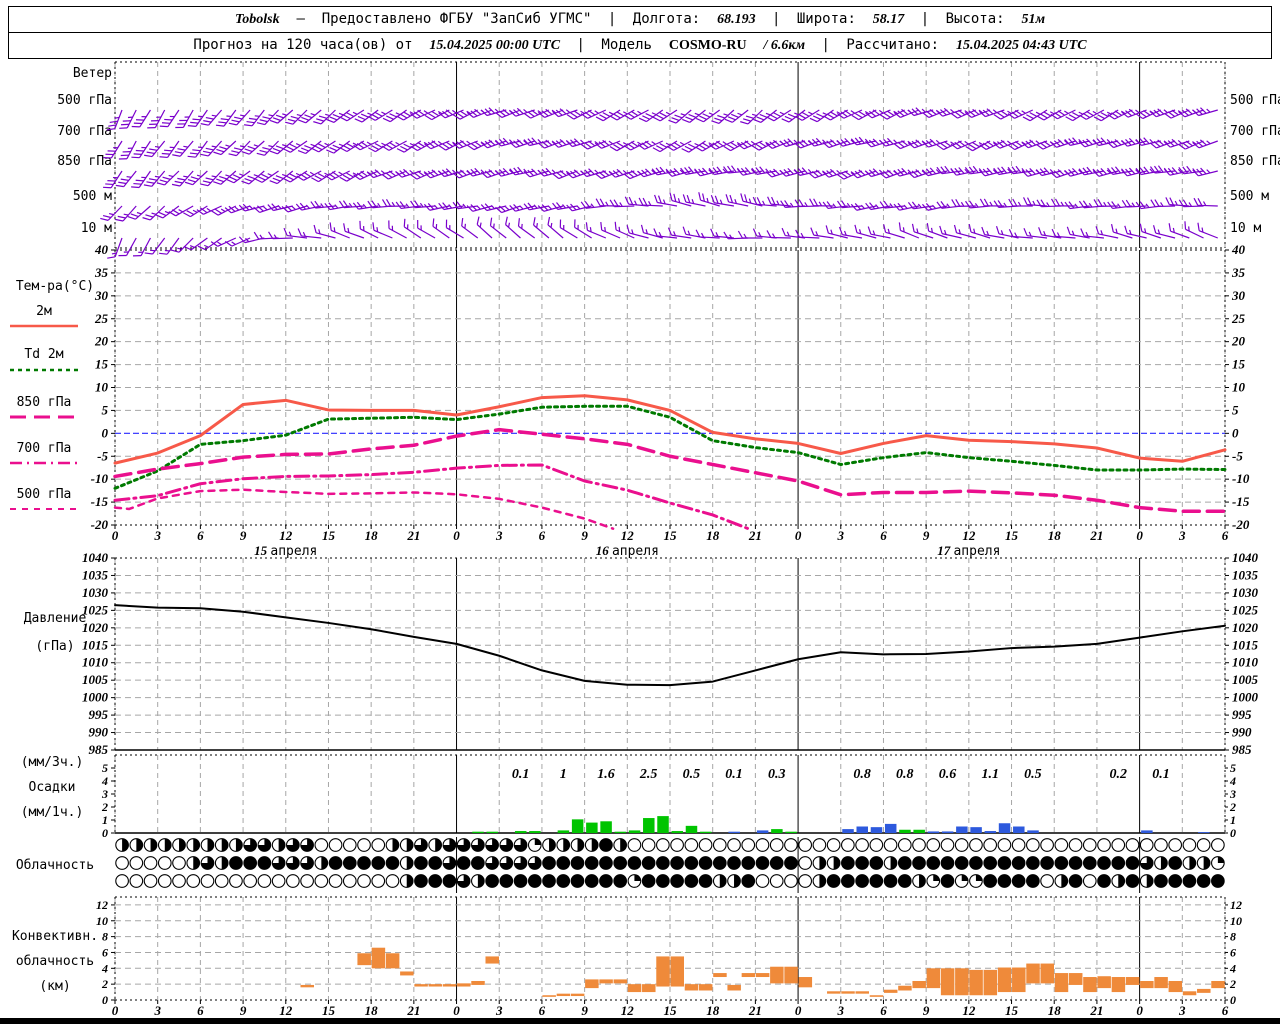  I want to click on conv-axis-label-left: 6, so click(105, 952).